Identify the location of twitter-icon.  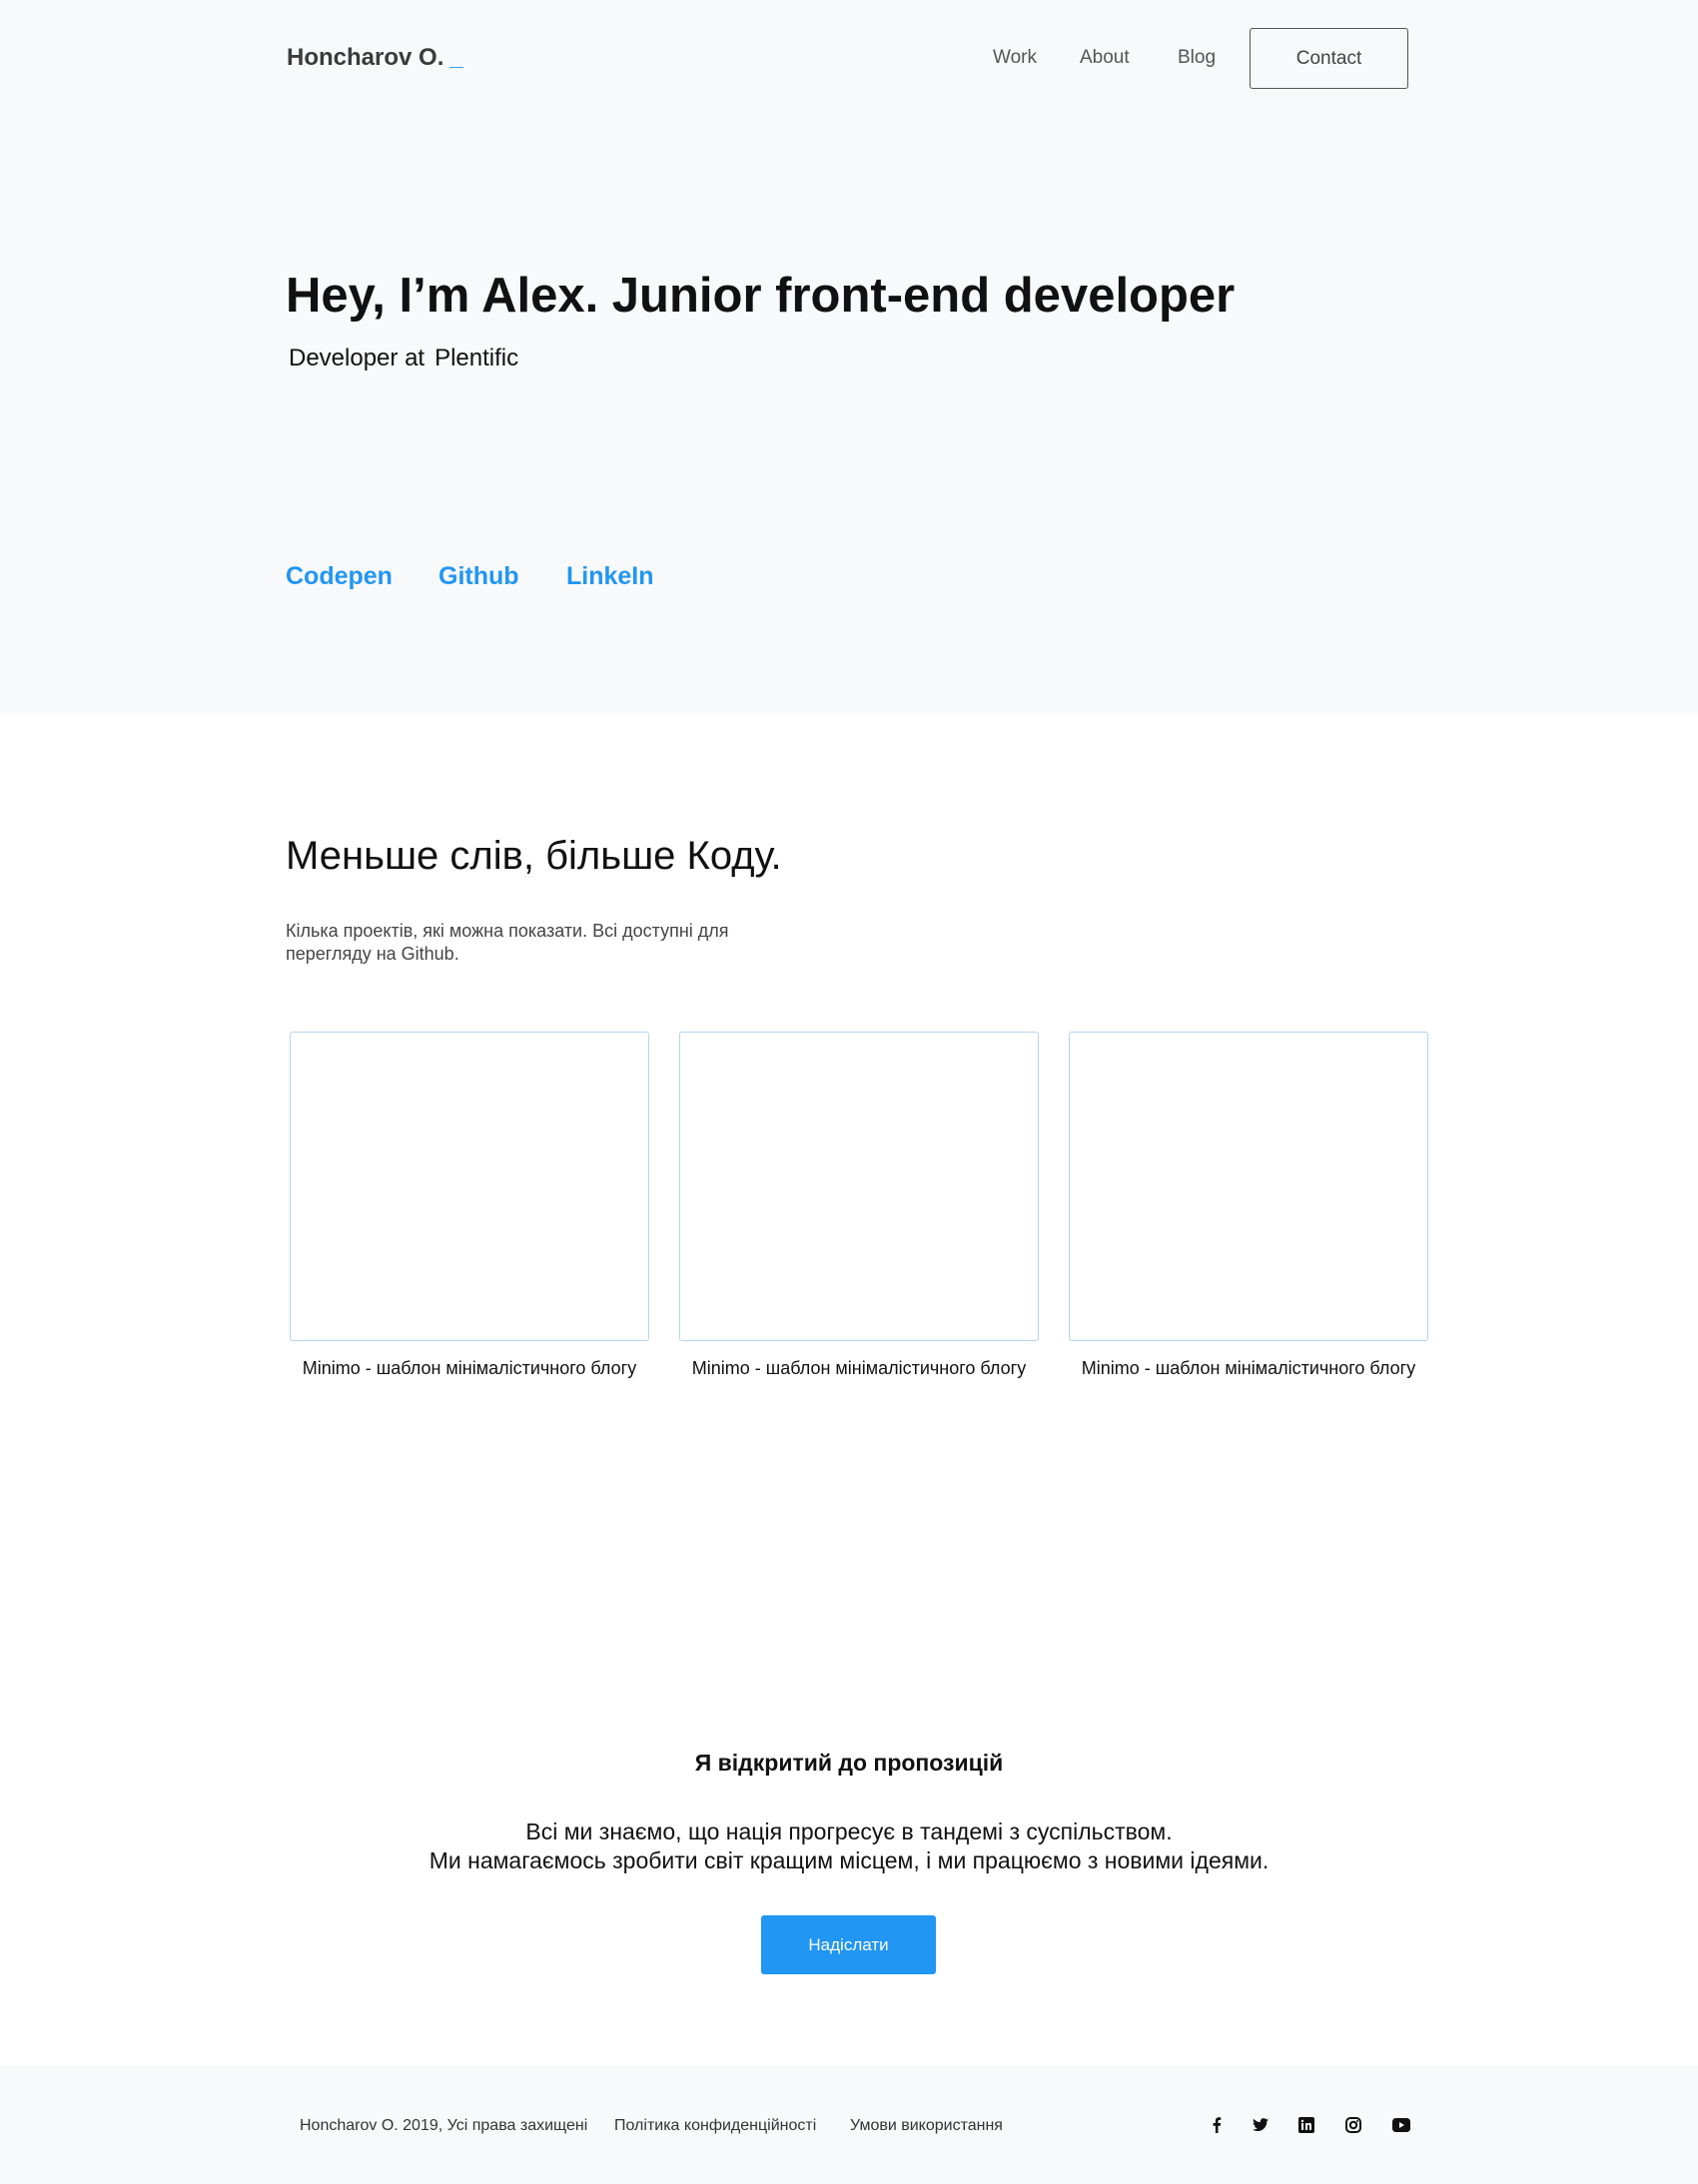
(1261, 2125).